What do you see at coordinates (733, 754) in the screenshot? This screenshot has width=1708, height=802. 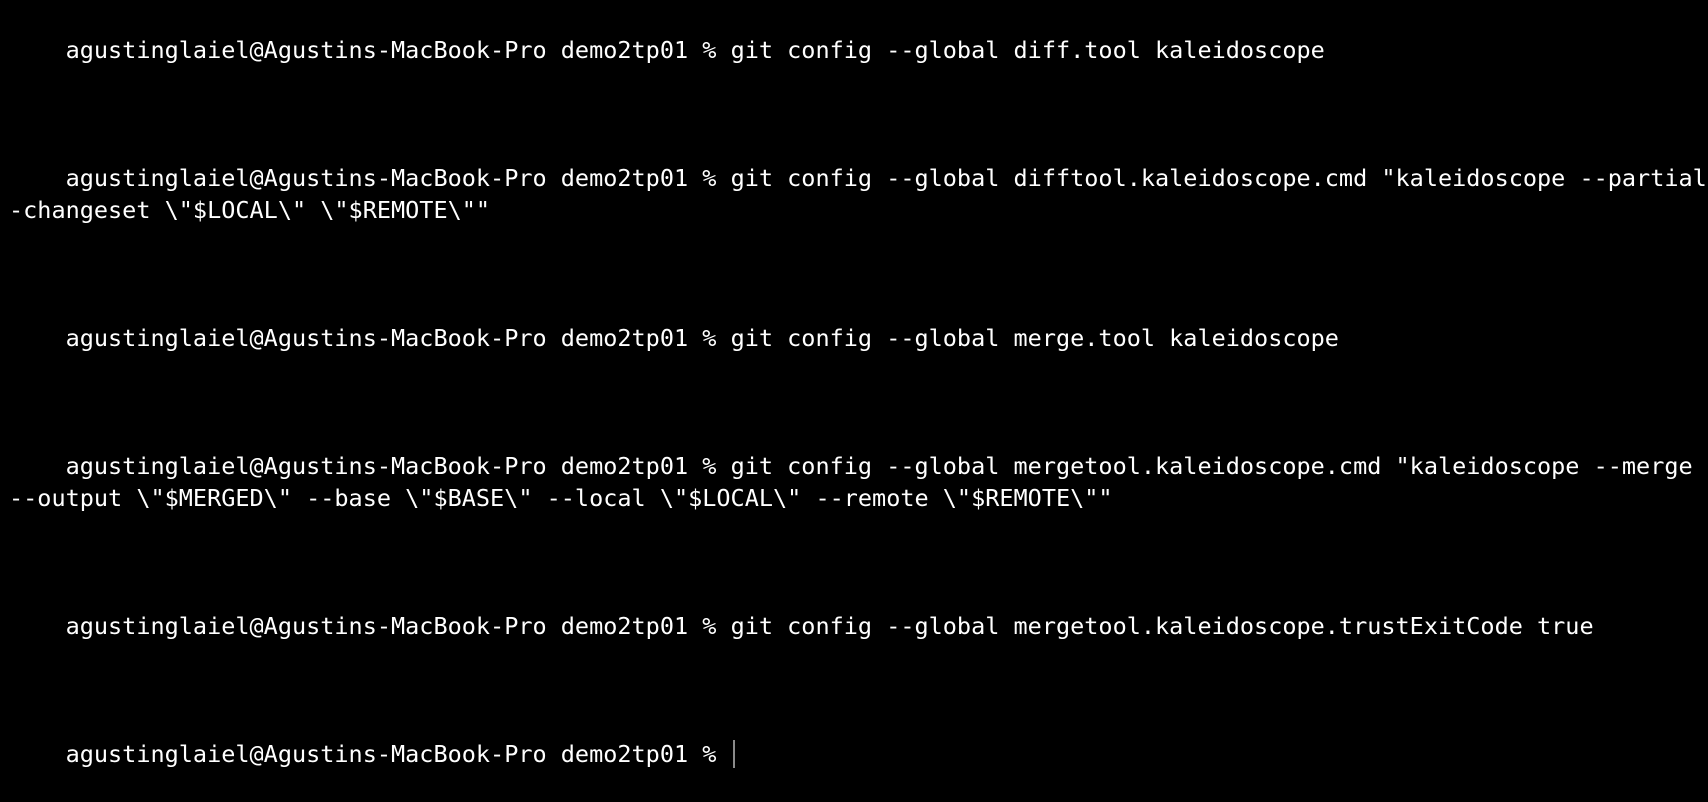 I see `text-cursor` at bounding box center [733, 754].